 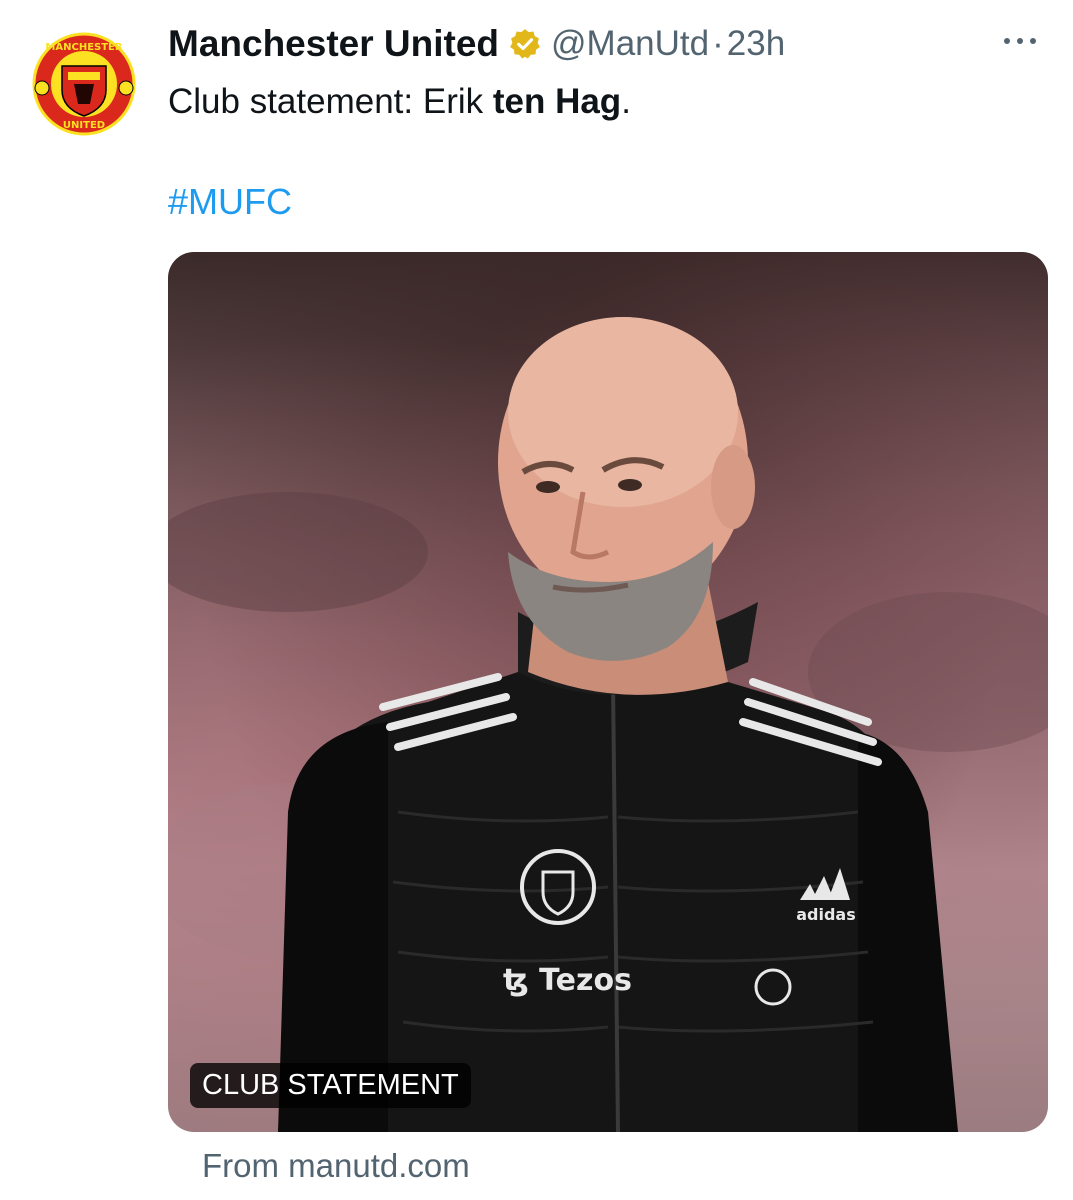 I want to click on svg-text: ꜩ Tezos, so click(x=567, y=980).